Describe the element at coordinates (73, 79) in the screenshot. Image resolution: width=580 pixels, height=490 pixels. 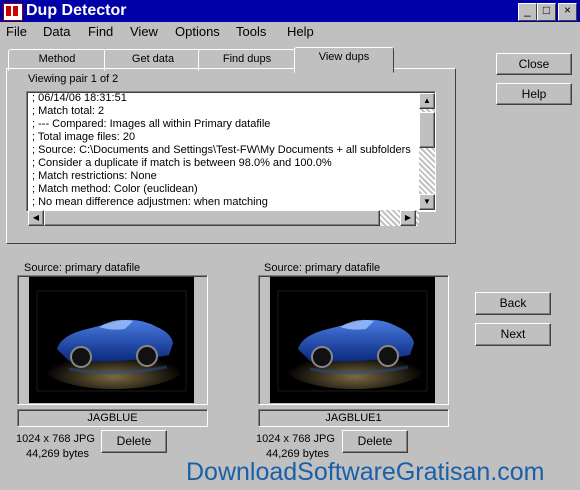
I see `viewing-pair-label: Viewing pair 1 of 2` at that location.